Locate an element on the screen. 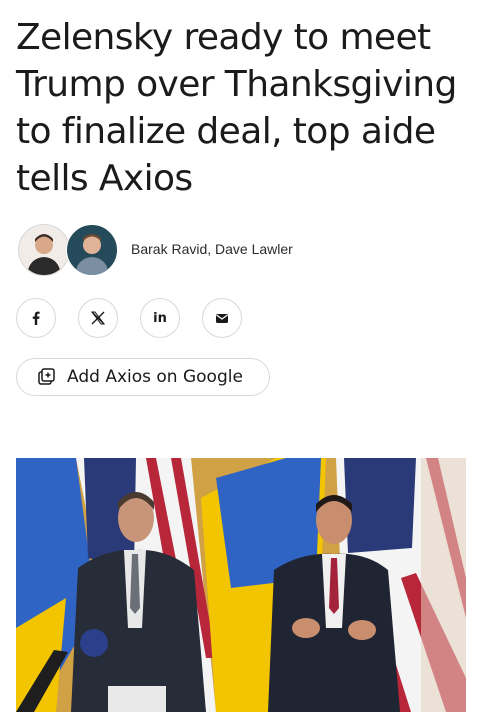 This screenshot has width=480, height=724. share-facebook-button is located at coordinates (36, 318).